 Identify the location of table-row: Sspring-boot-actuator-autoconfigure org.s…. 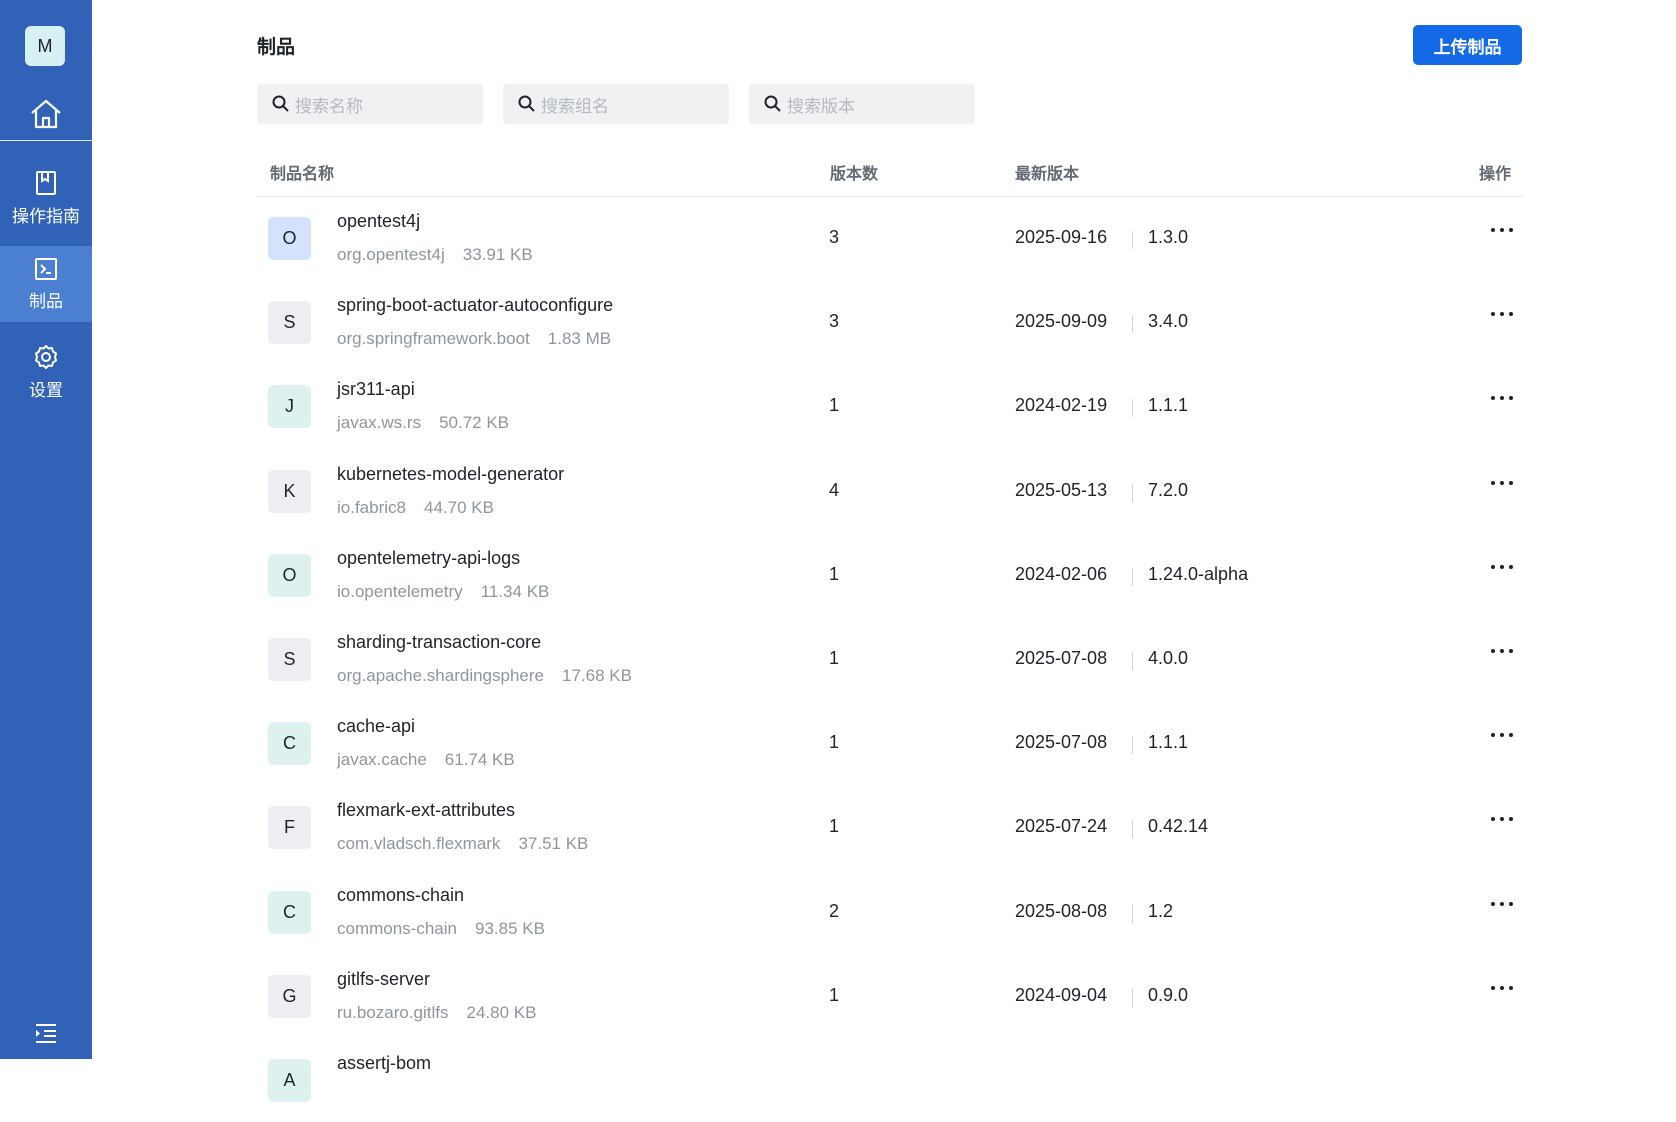
(890, 322).